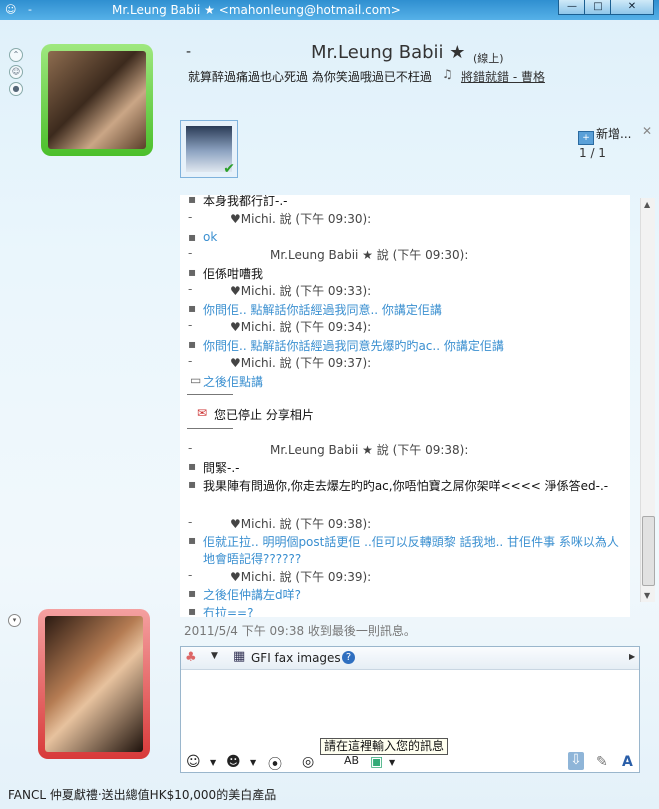 The height and width of the screenshot is (809, 659). I want to click on help-icon: ?, so click(348, 657).